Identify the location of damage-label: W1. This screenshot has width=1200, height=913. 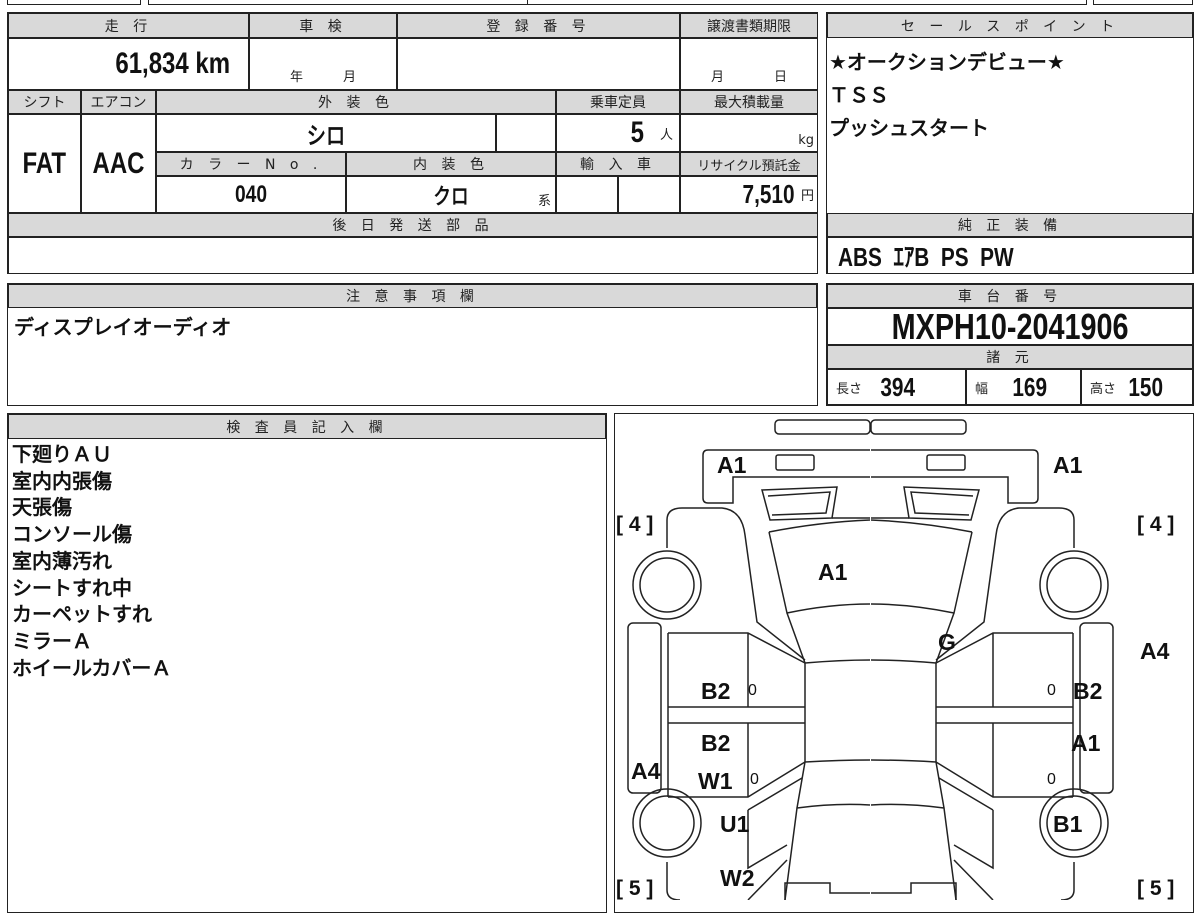
(715, 781).